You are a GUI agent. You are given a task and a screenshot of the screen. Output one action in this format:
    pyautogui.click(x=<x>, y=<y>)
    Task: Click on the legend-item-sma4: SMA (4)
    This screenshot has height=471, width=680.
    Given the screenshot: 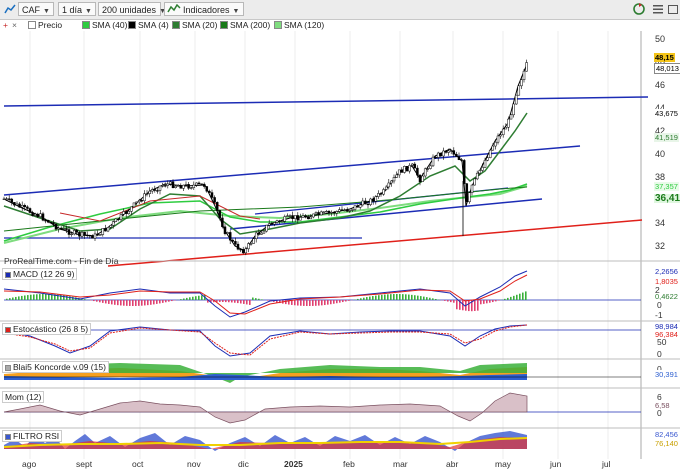 What is the action you would take?
    pyautogui.click(x=148, y=25)
    